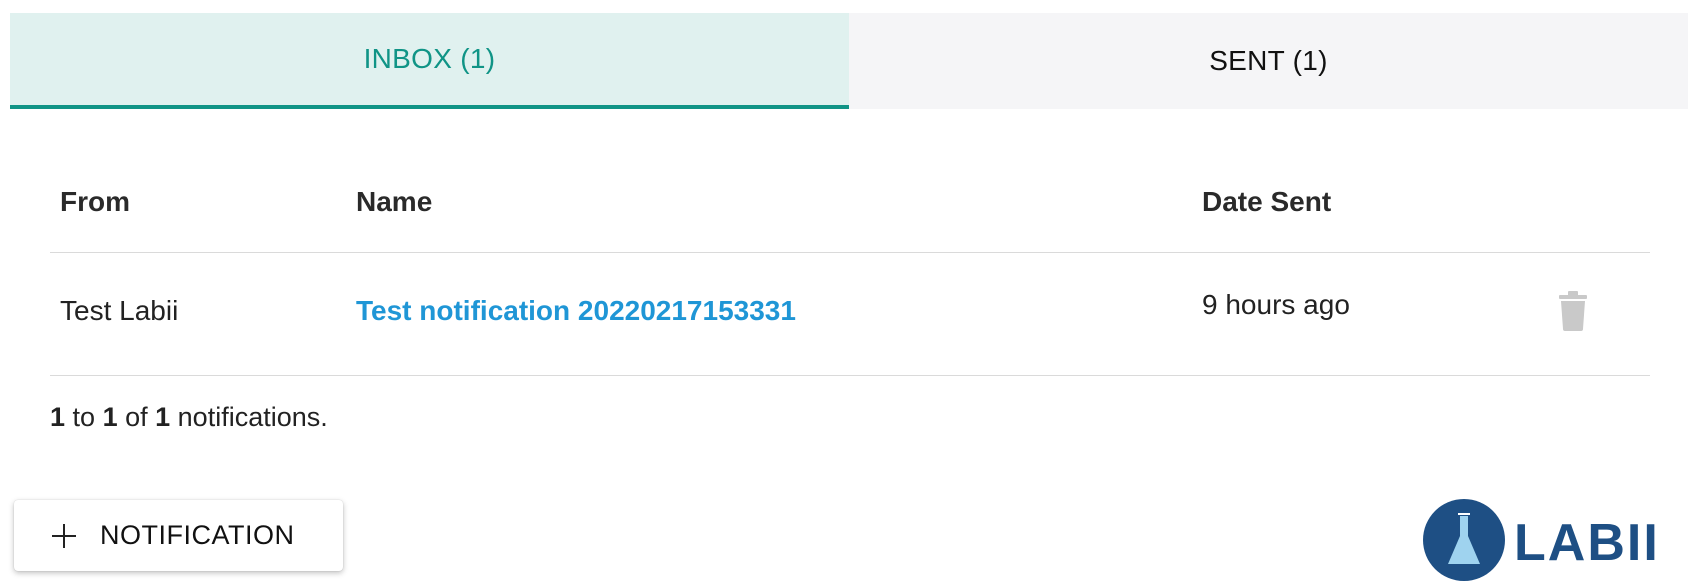 This screenshot has width=1698, height=587. What do you see at coordinates (576, 311) in the screenshot?
I see `notification-name-link: Test notification 20220217153331` at bounding box center [576, 311].